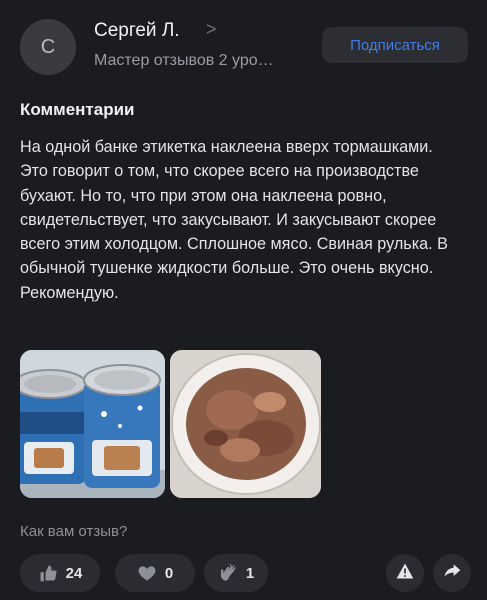 The height and width of the screenshot is (600, 487). I want to click on like-button: 24, so click(60, 573).